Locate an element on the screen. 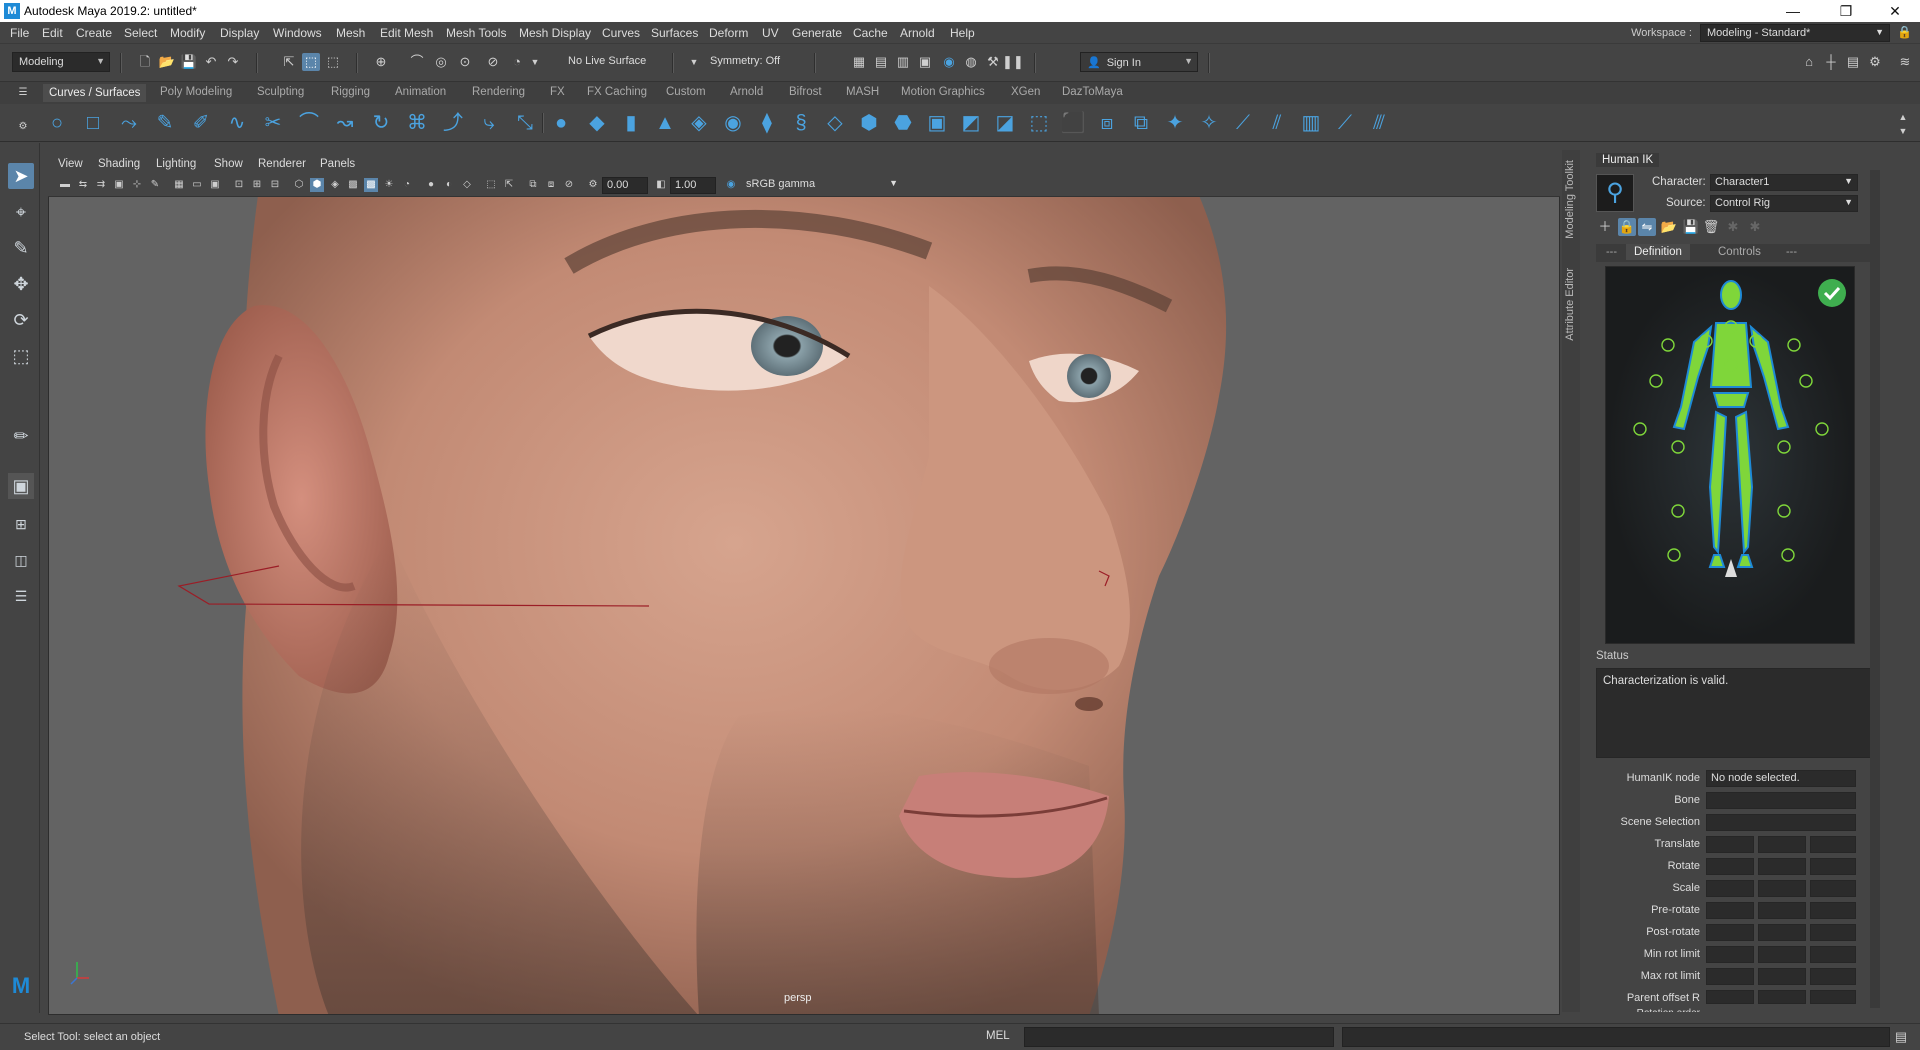 This screenshot has width=1920, height=1050. humanik-character-icon: ⚲ is located at coordinates (1615, 193).